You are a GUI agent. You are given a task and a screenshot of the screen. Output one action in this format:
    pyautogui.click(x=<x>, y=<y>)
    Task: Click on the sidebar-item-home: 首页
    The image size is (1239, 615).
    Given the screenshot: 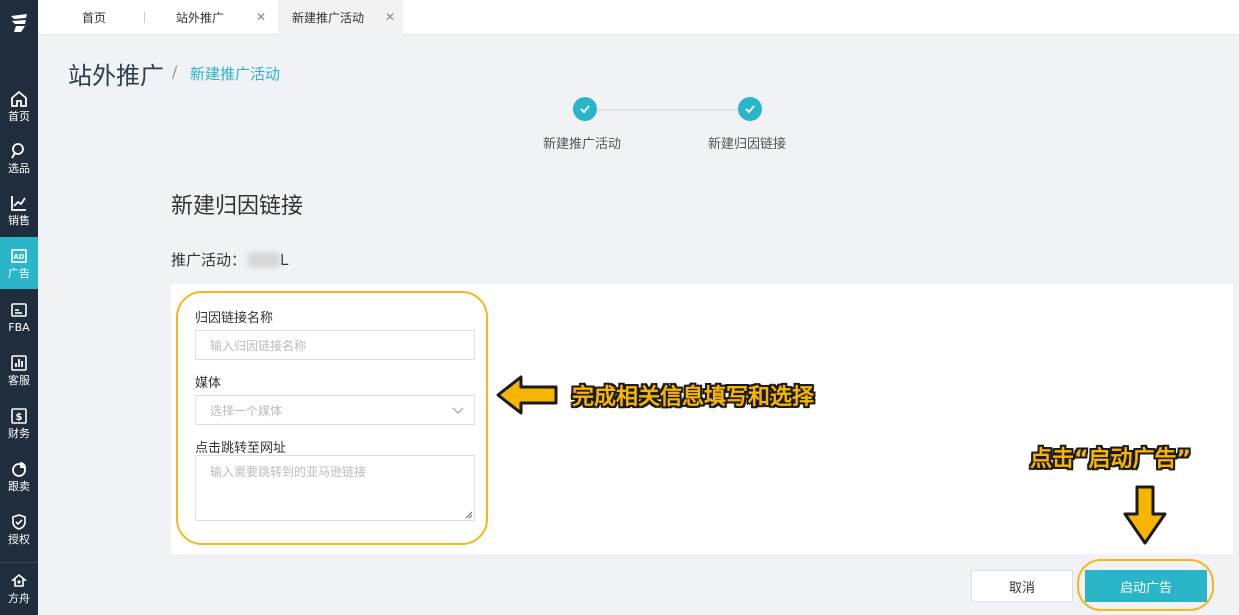 What is the action you would take?
    pyautogui.click(x=19, y=106)
    